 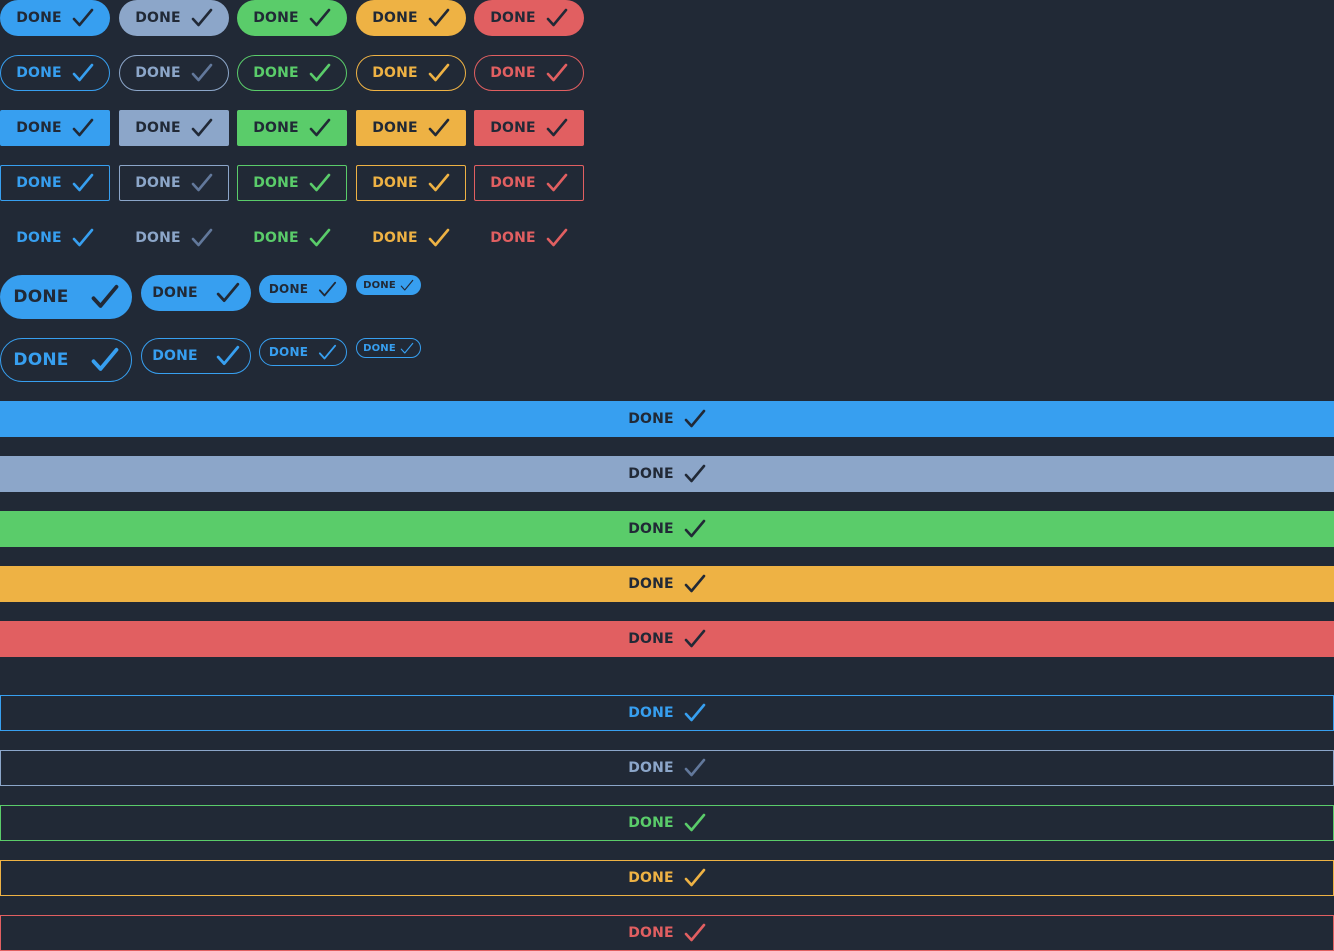 I want to click on done-button-filled-pill-green: DONE, so click(x=292, y=18).